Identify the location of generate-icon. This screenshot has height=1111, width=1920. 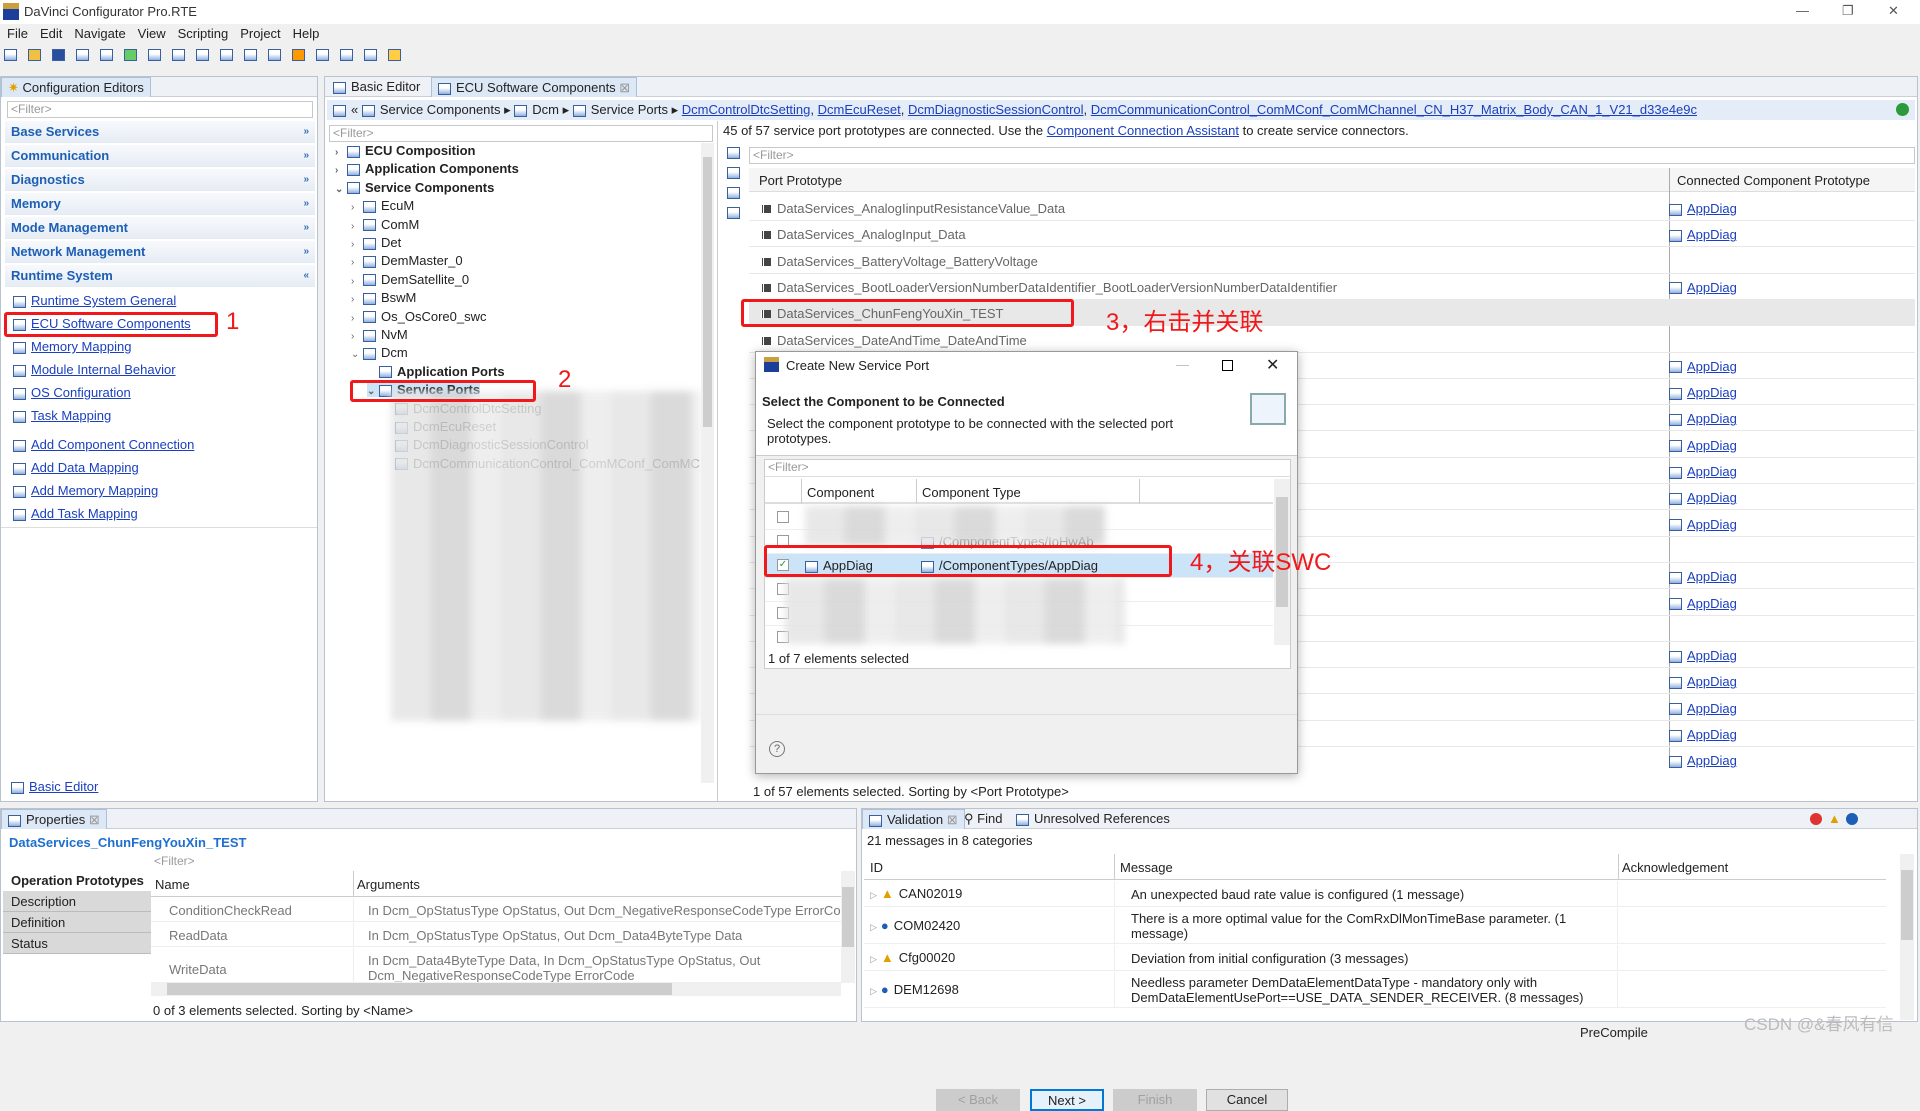
(154, 55).